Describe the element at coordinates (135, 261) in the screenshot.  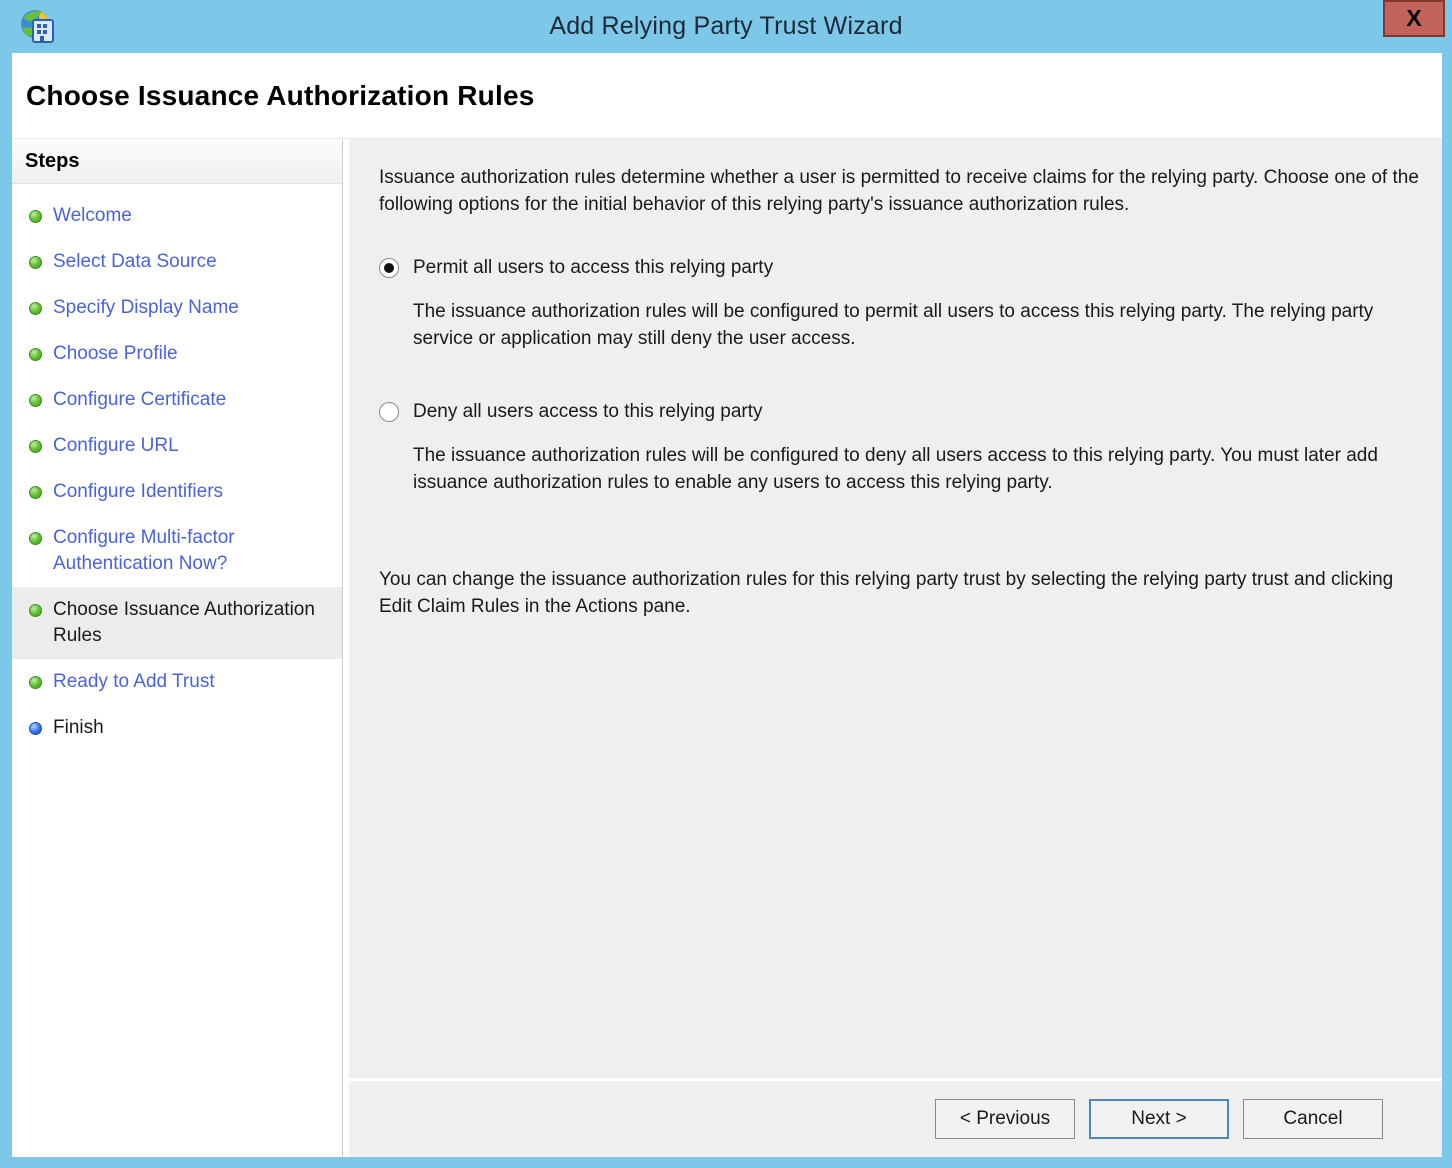
I see `step-label: Select Data Source` at that location.